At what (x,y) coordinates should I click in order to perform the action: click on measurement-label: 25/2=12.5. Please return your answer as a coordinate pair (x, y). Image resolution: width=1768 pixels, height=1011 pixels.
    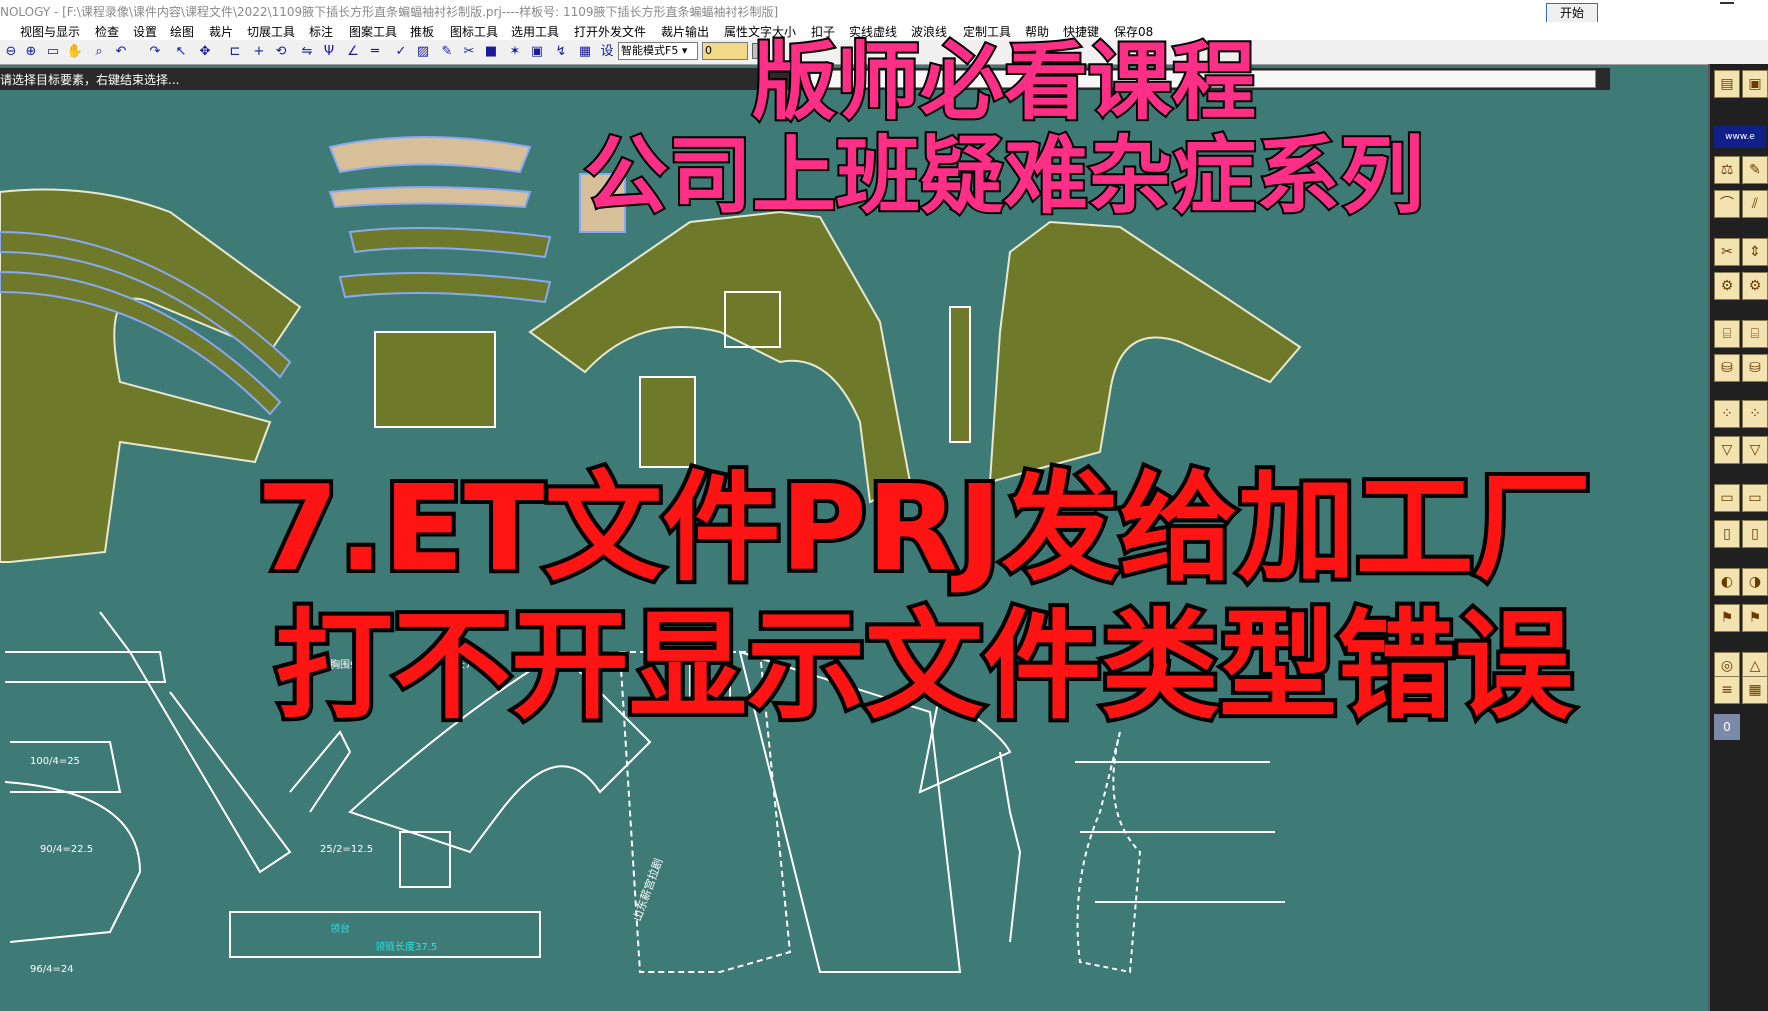
    Looking at the image, I should click on (346, 849).